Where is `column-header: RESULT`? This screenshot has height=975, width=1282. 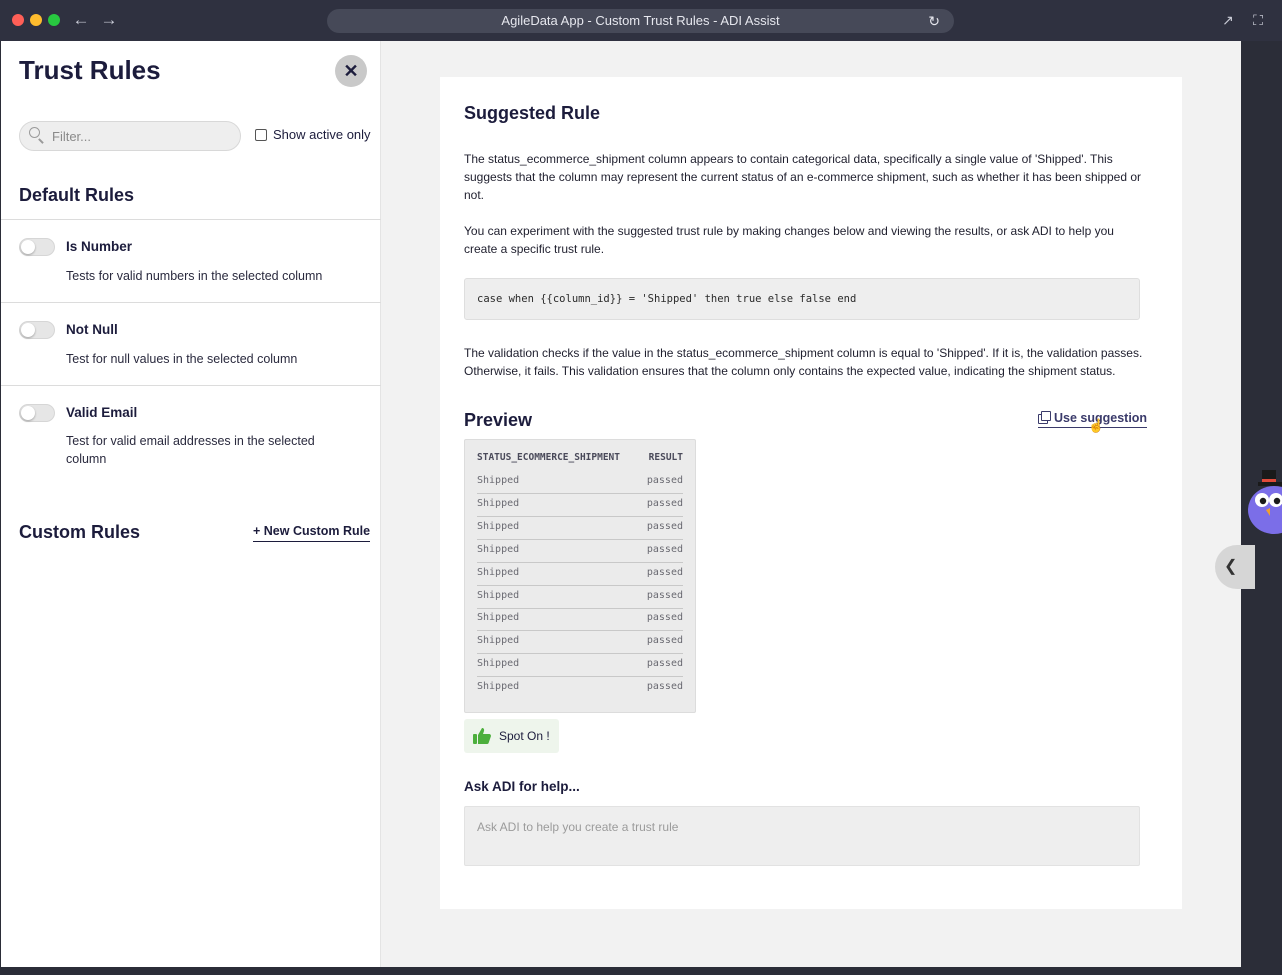 column-header: RESULT is located at coordinates (665, 457).